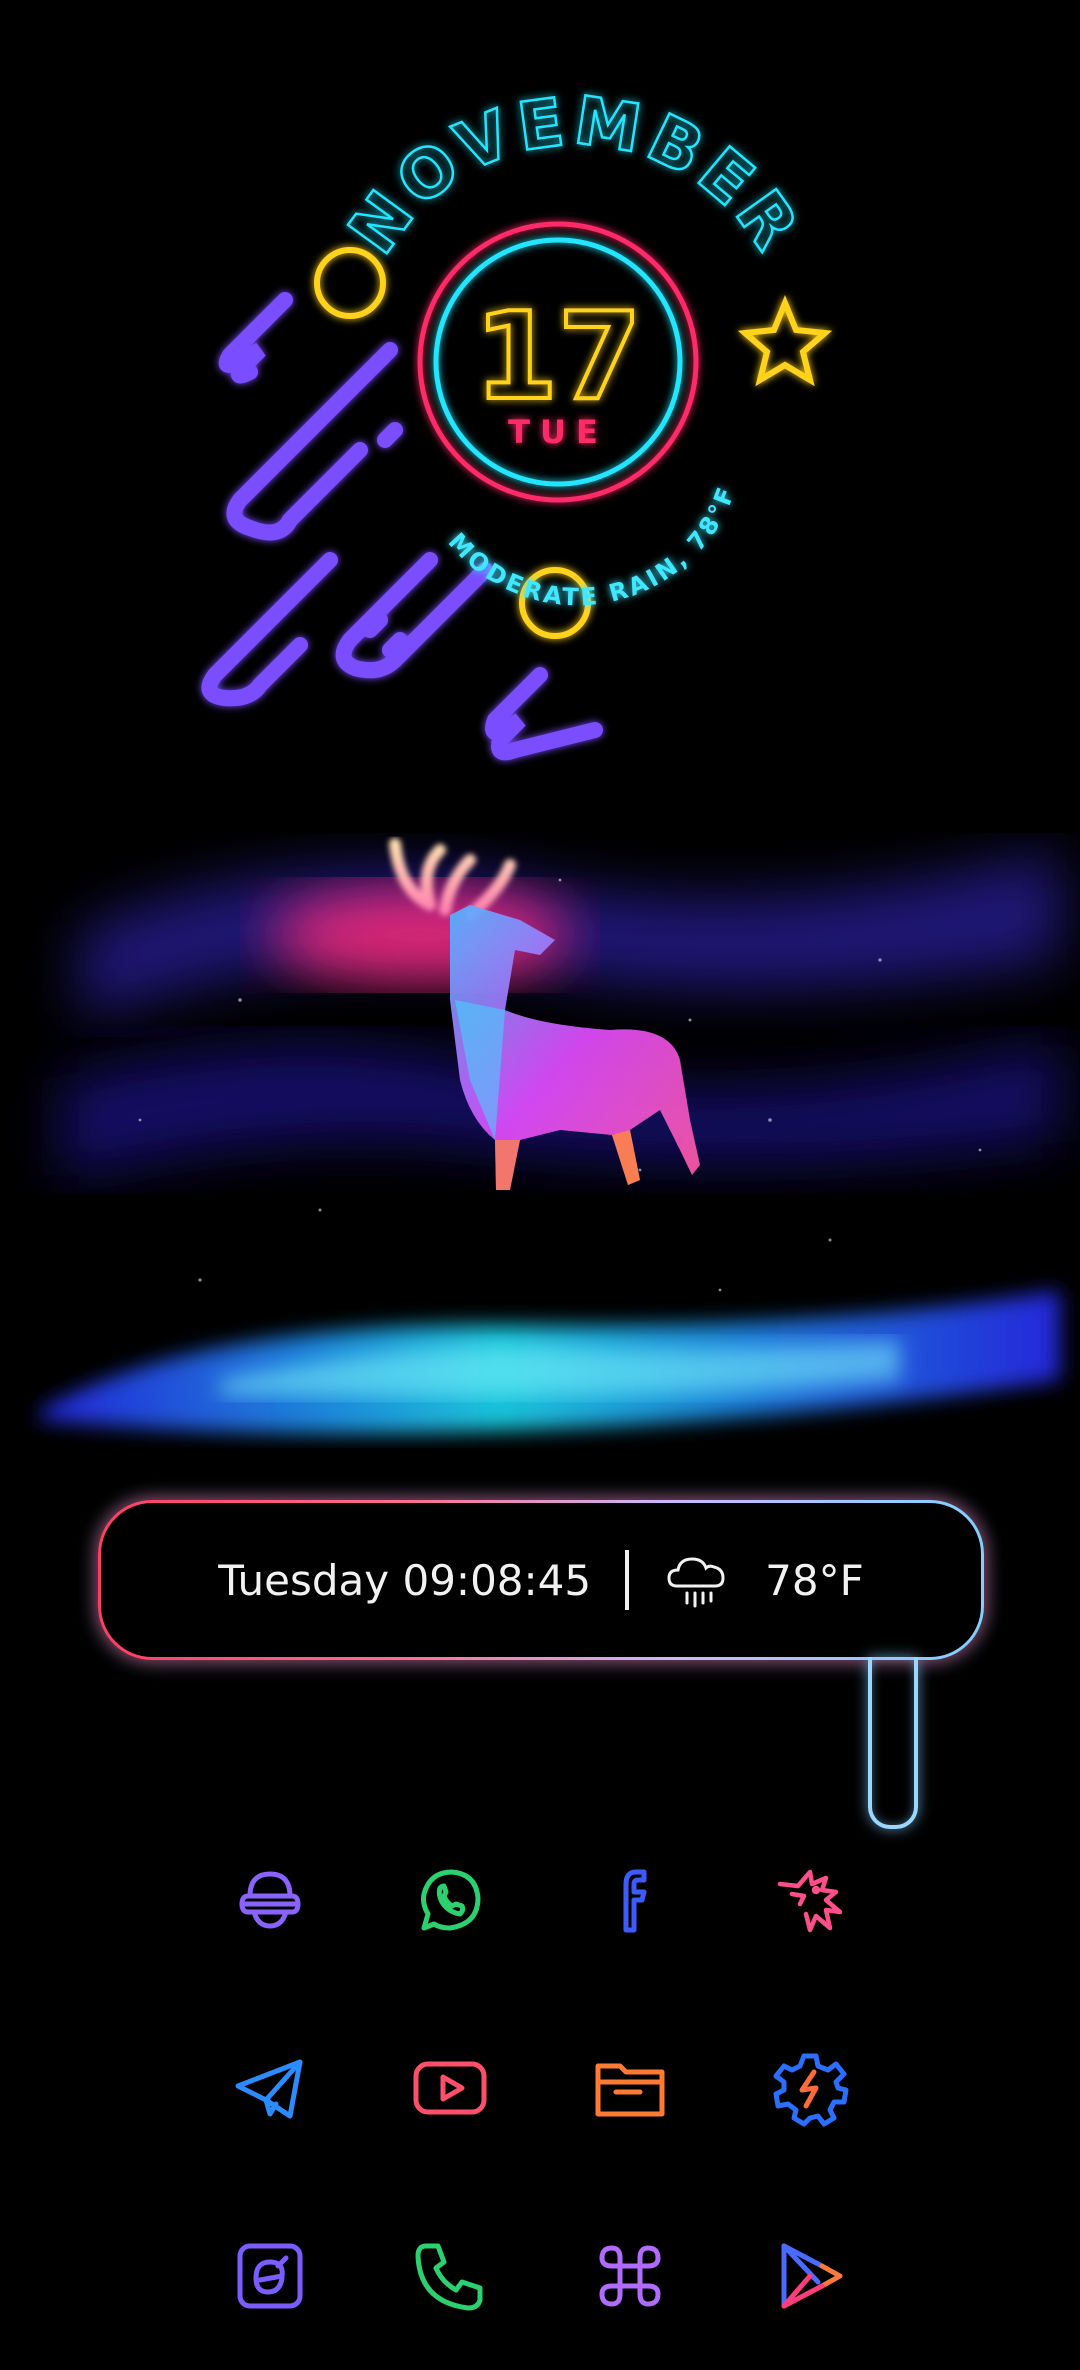 This screenshot has height=2370, width=1080. I want to click on day-number: 17, so click(558, 357).